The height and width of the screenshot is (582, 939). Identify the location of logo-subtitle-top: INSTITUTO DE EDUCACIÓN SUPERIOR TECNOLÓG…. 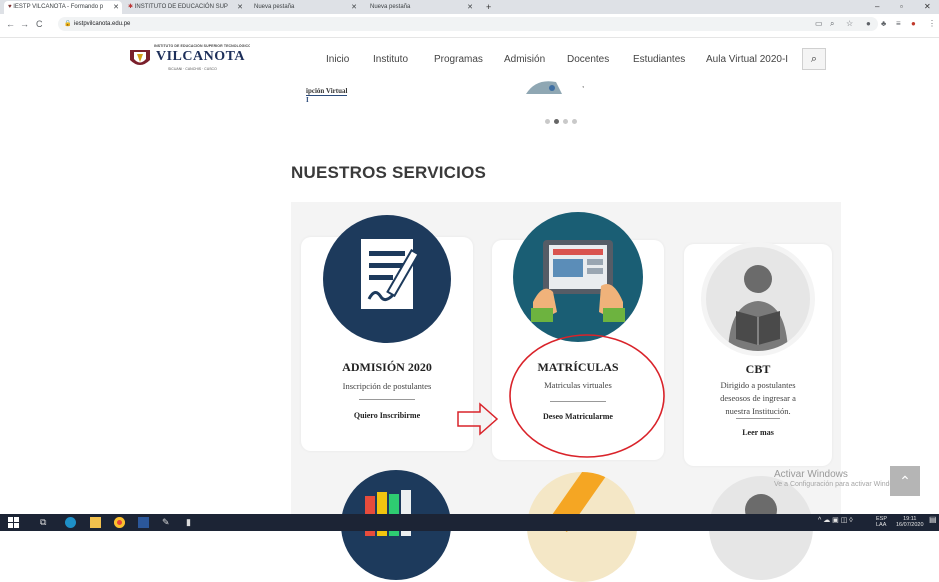
(202, 46).